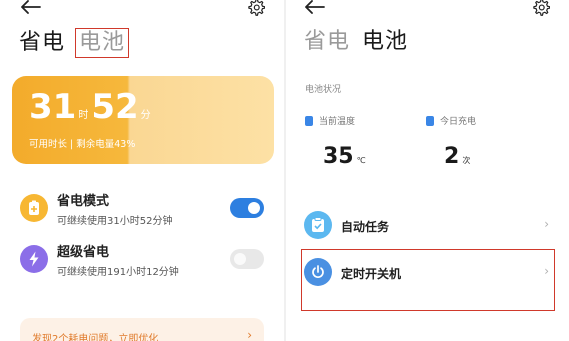  What do you see at coordinates (323, 90) in the screenshot?
I see `battery-status-heading: 电池状况` at bounding box center [323, 90].